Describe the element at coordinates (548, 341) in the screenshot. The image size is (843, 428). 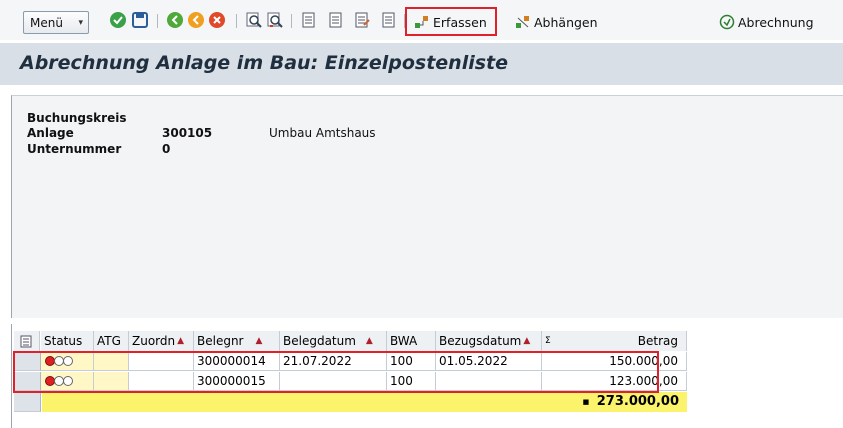
I see `sum-icon: Σ` at that location.